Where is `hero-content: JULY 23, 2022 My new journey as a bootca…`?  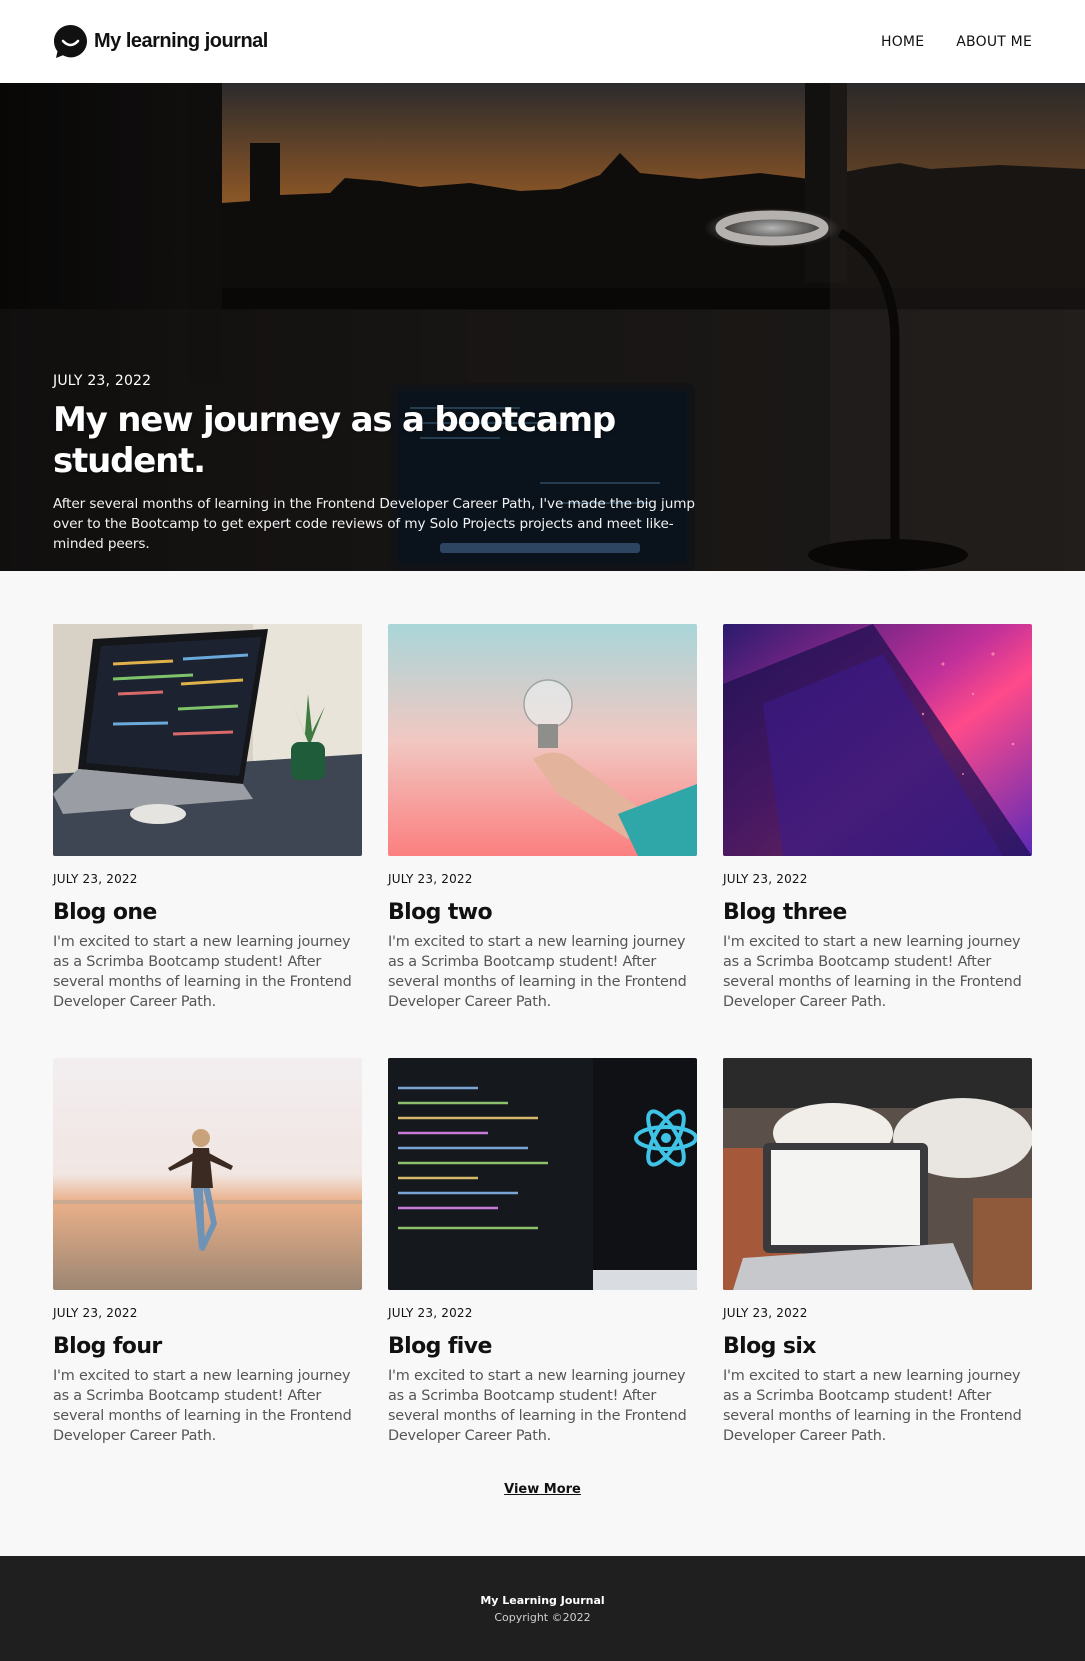
hero-content: JULY 23, 2022 My new journey as a bootca… is located at coordinates (378, 463).